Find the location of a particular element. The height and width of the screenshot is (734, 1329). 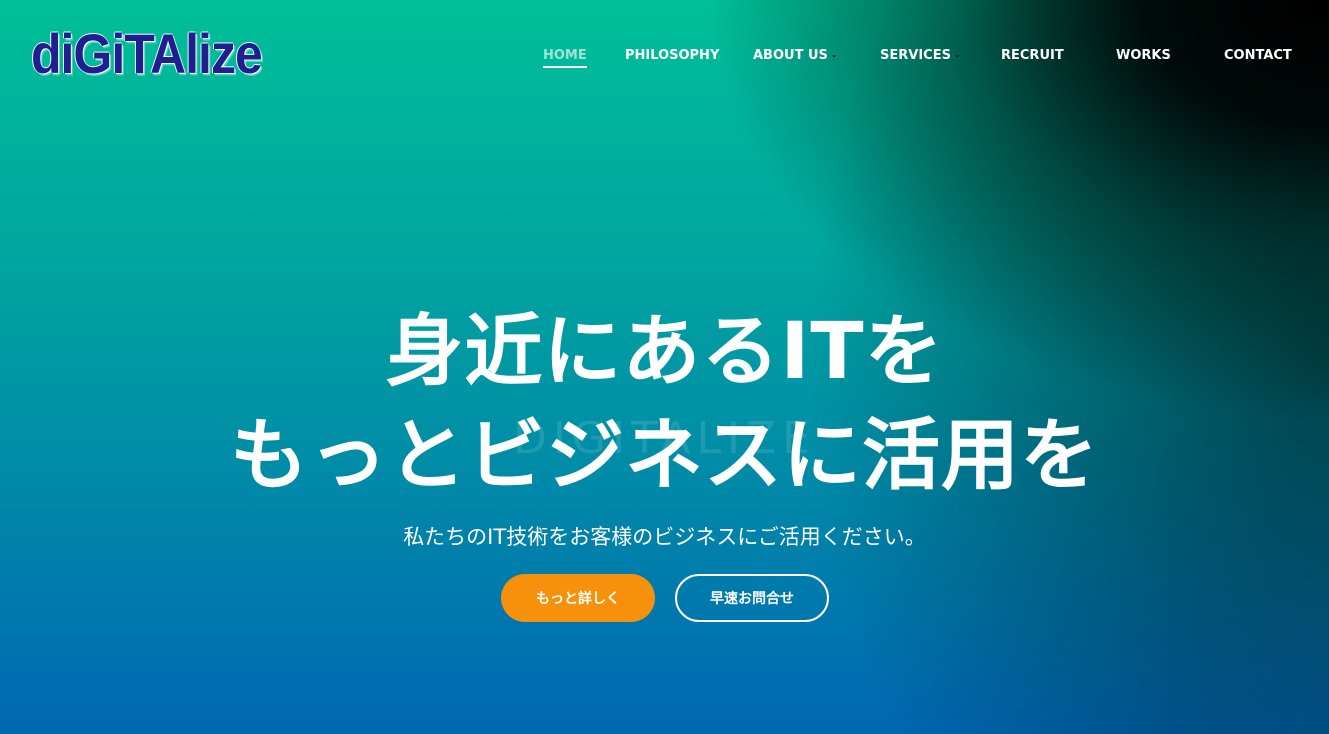

nav-item-works: WORKS is located at coordinates (1143, 55).